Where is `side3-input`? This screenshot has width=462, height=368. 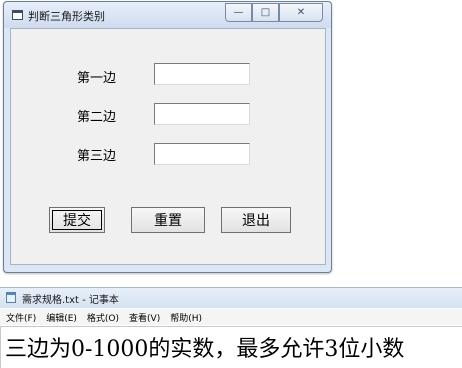 side3-input is located at coordinates (202, 154).